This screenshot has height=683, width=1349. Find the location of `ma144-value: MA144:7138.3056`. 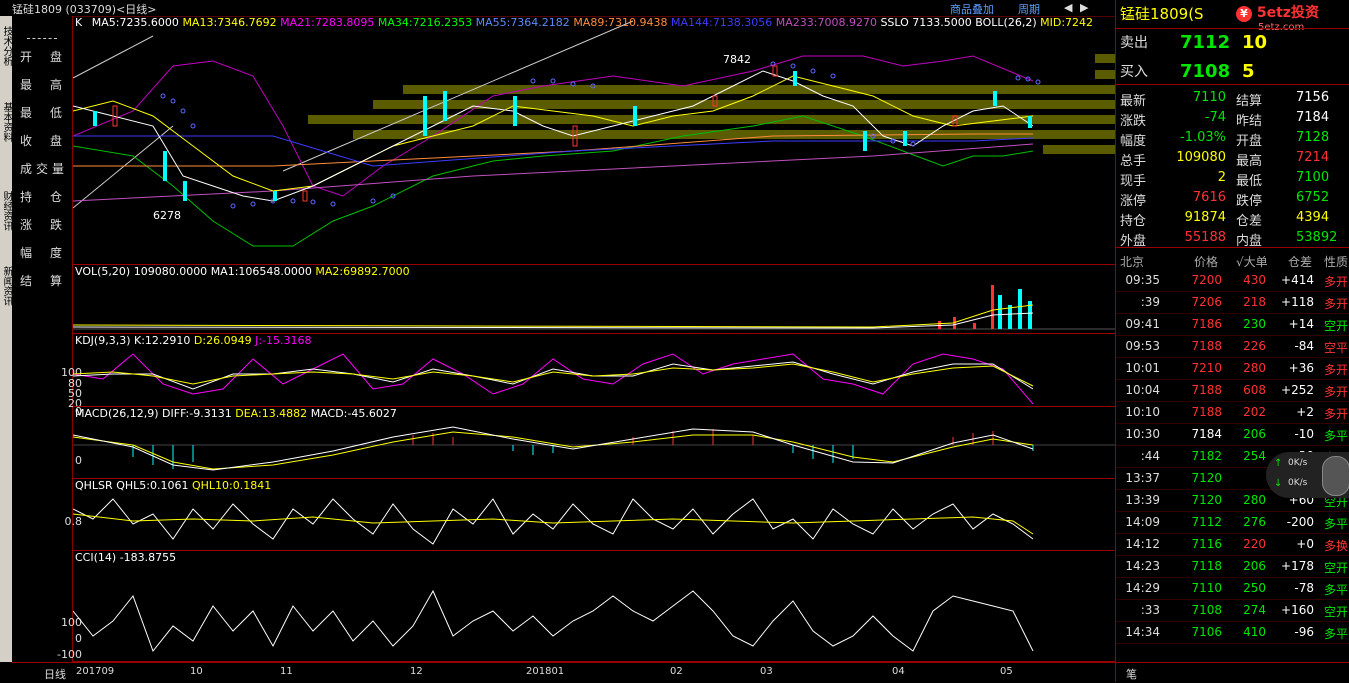

ma144-value: MA144:7138.3056 is located at coordinates (722, 22).